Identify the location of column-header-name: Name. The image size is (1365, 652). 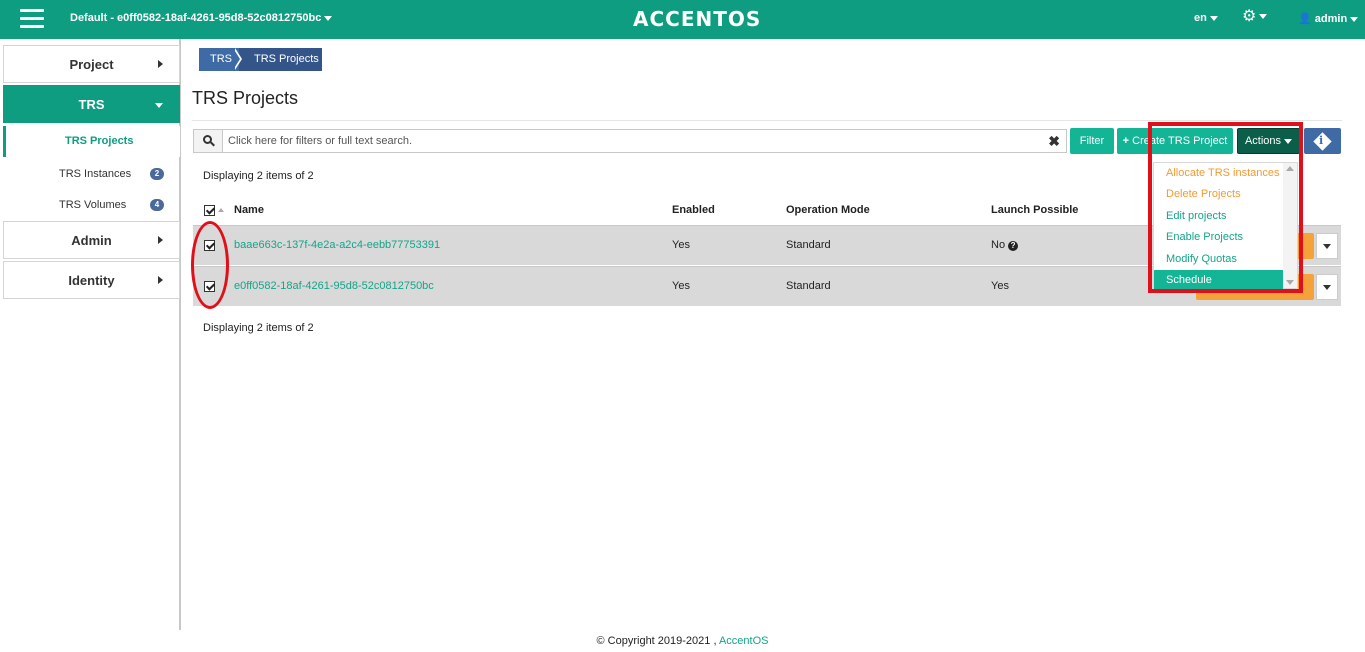
(249, 210).